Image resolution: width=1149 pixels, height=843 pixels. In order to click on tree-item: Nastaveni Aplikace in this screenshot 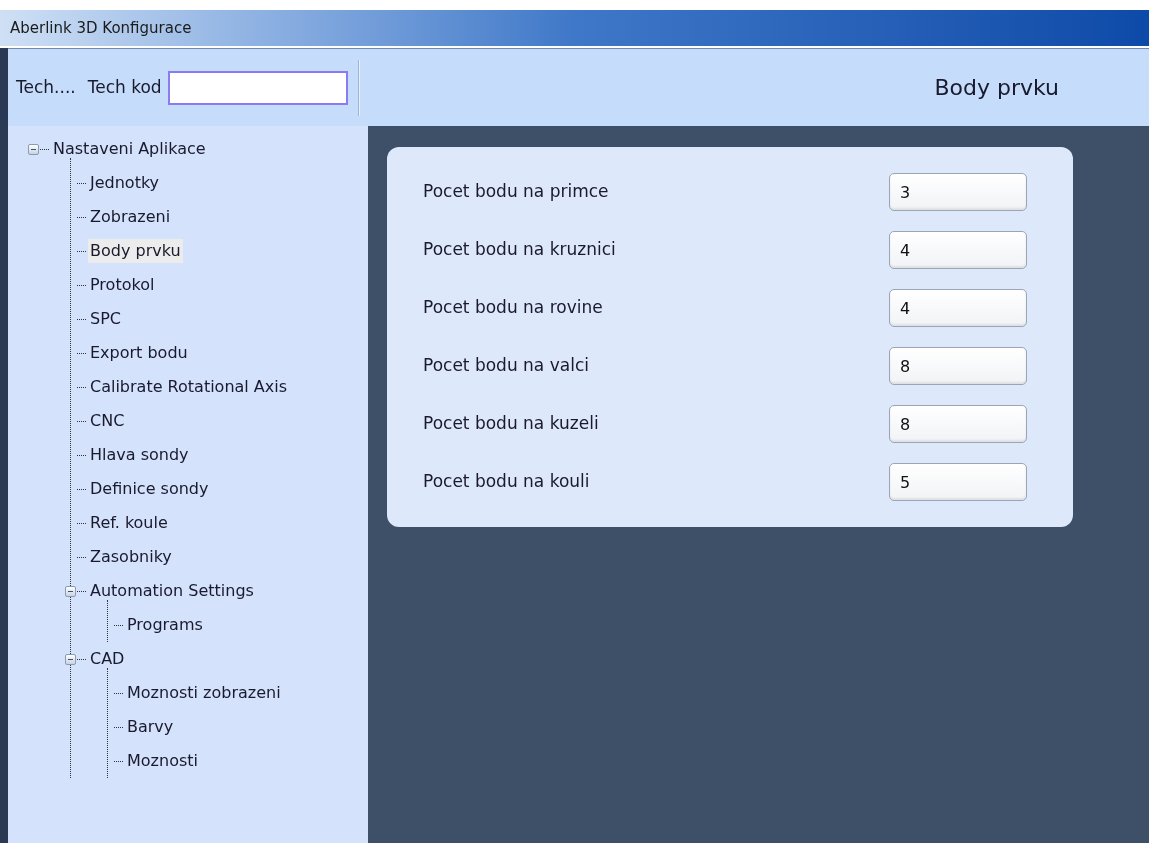, I will do `click(129, 149)`.